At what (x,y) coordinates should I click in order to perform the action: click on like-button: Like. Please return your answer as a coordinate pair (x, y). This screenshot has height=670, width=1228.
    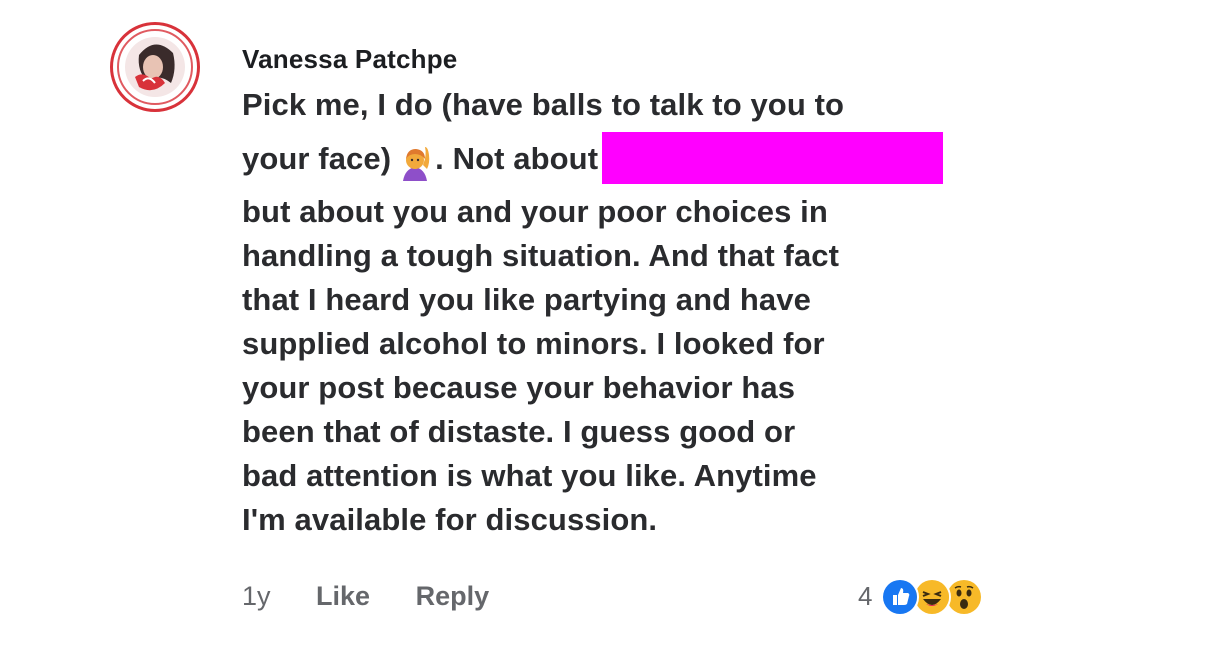
    Looking at the image, I should click on (343, 596).